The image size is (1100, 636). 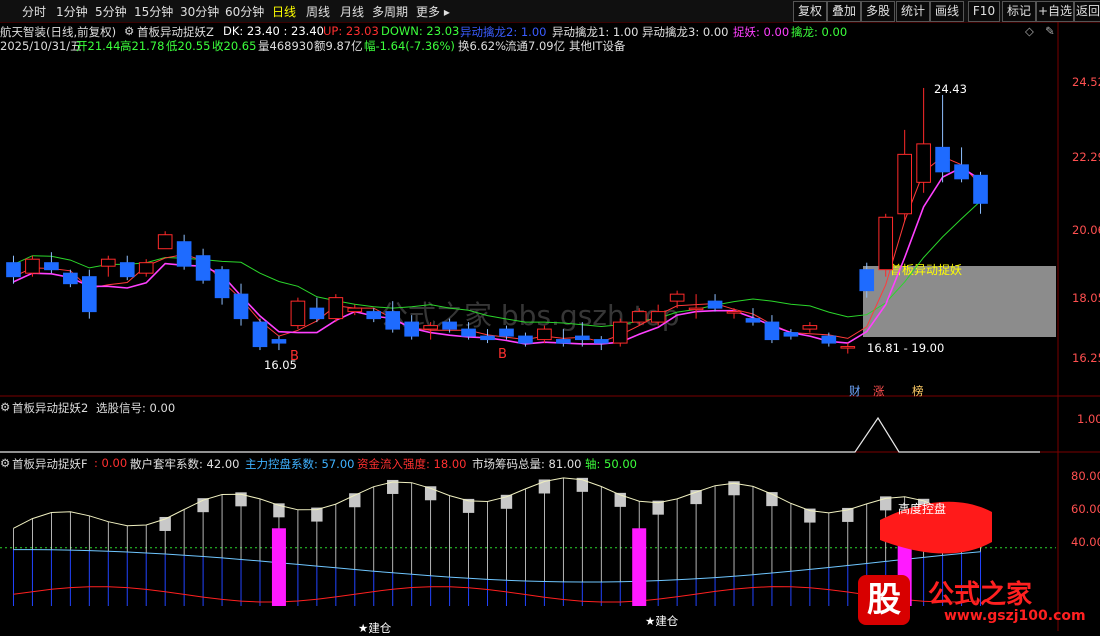 What do you see at coordinates (1086, 82) in the screenshot?
I see `y-tick: 24.52` at bounding box center [1086, 82].